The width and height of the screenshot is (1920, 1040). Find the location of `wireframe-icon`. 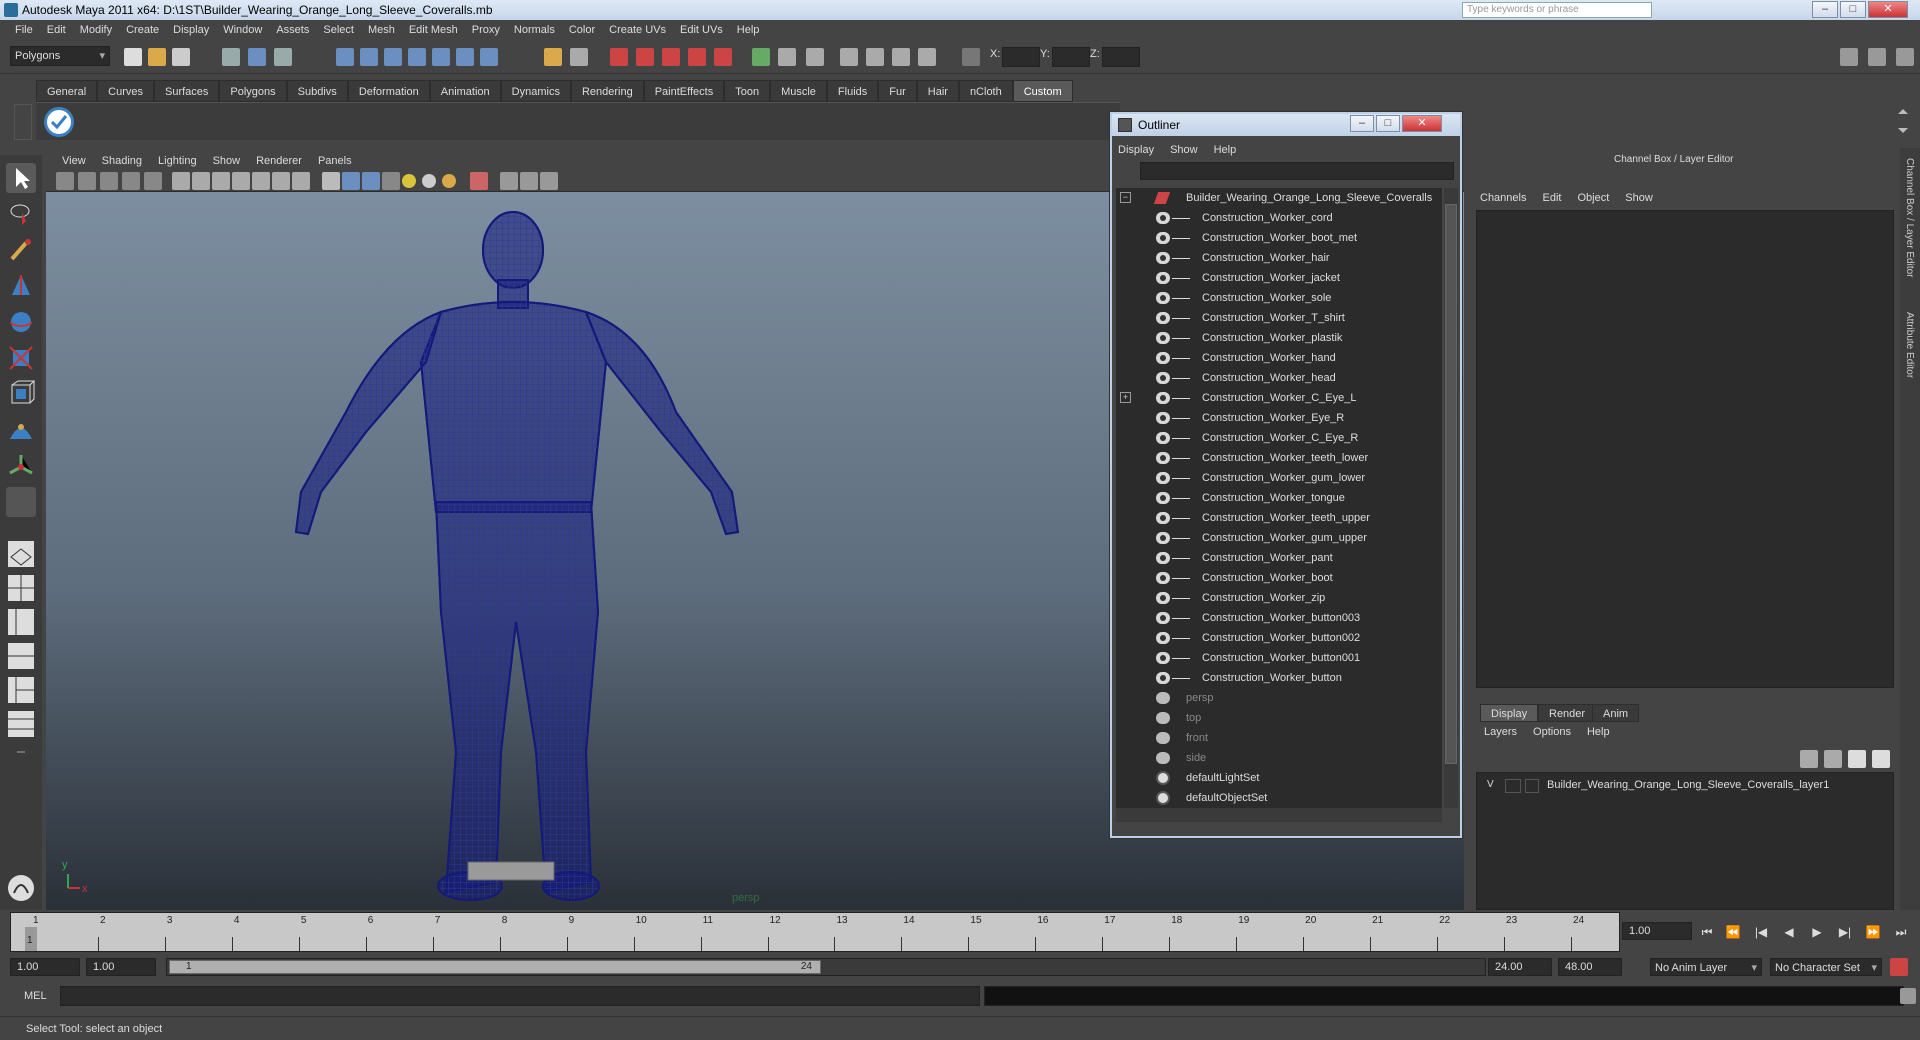

wireframe-icon is located at coordinates (331, 181).